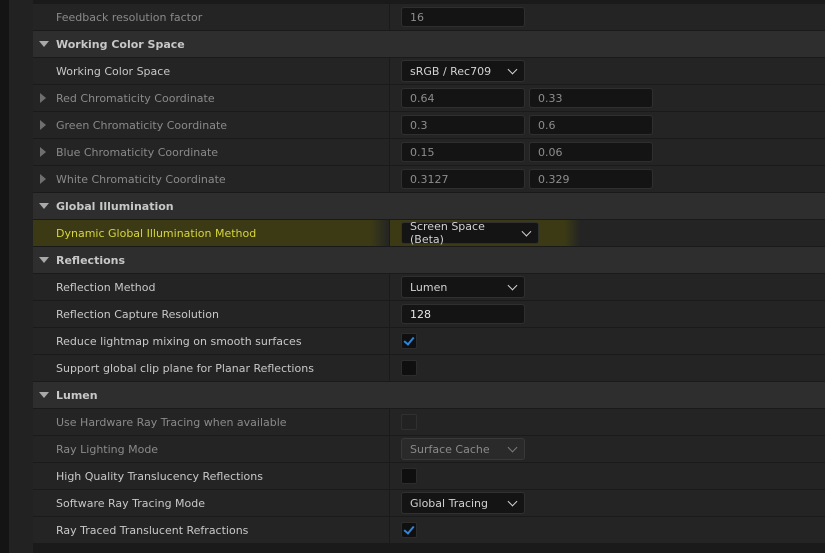  I want to click on property-value: Global Tracing, so click(607, 503).